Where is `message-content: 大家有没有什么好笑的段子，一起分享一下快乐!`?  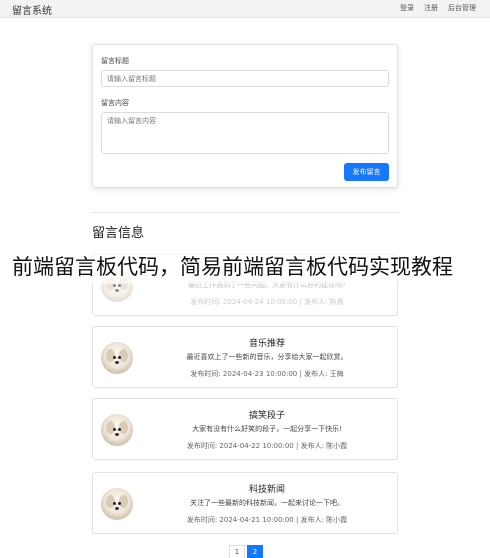
message-content: 大家有没有什么好笑的段子，一起分享一下快乐! is located at coordinates (267, 429).